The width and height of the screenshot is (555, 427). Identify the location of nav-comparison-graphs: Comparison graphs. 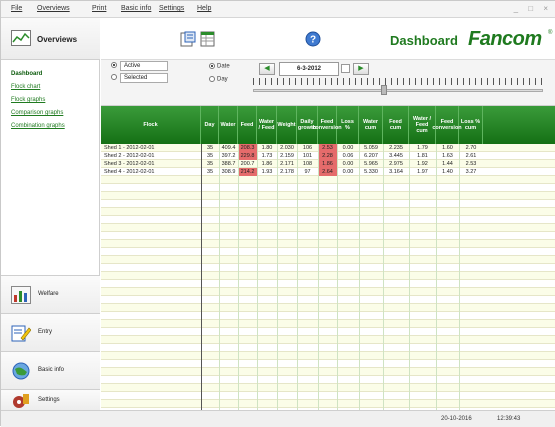
(38, 113).